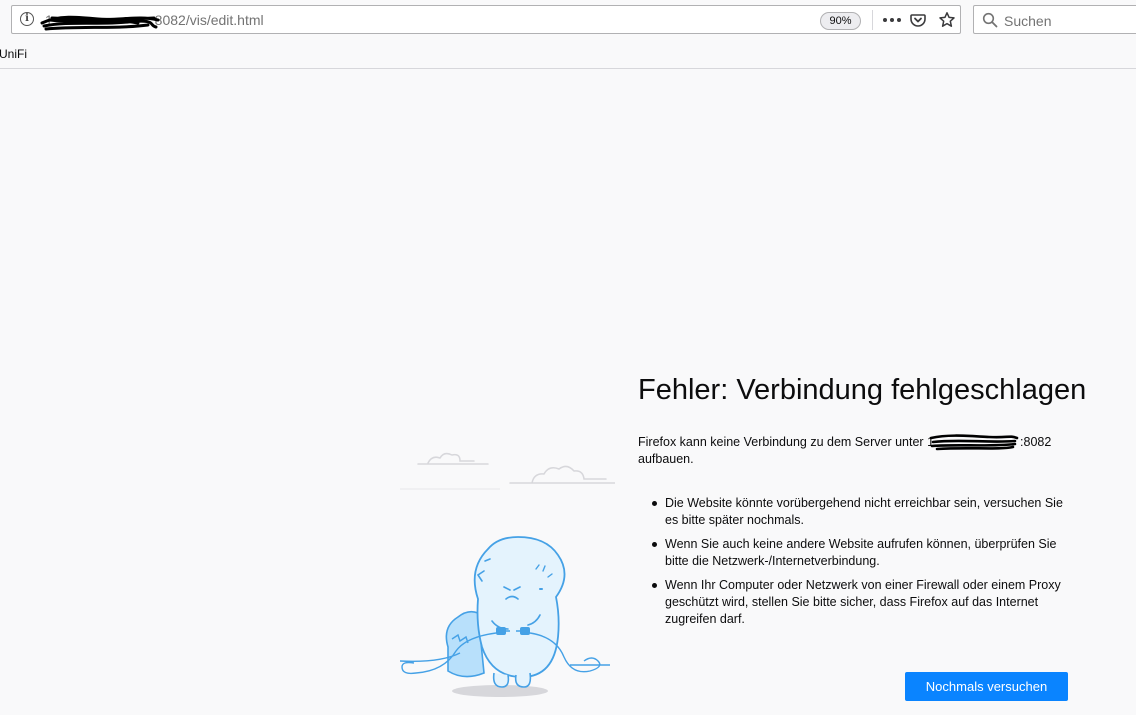 This screenshot has width=1136, height=715. Describe the element at coordinates (872, 20) in the screenshot. I see `urlbar-separator` at that location.